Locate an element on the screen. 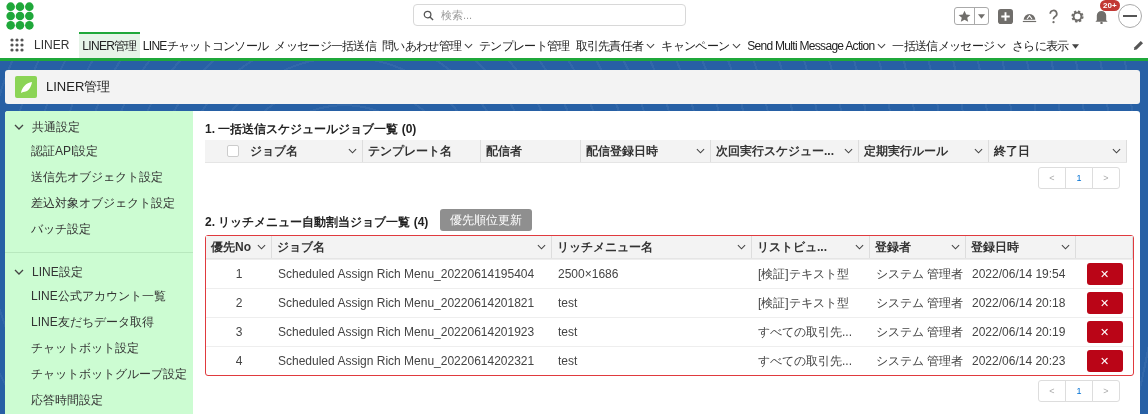 Image resolution: width=1148 pixels, height=414 pixels. nav-tab: テンプレート管理 is located at coordinates (524, 45).